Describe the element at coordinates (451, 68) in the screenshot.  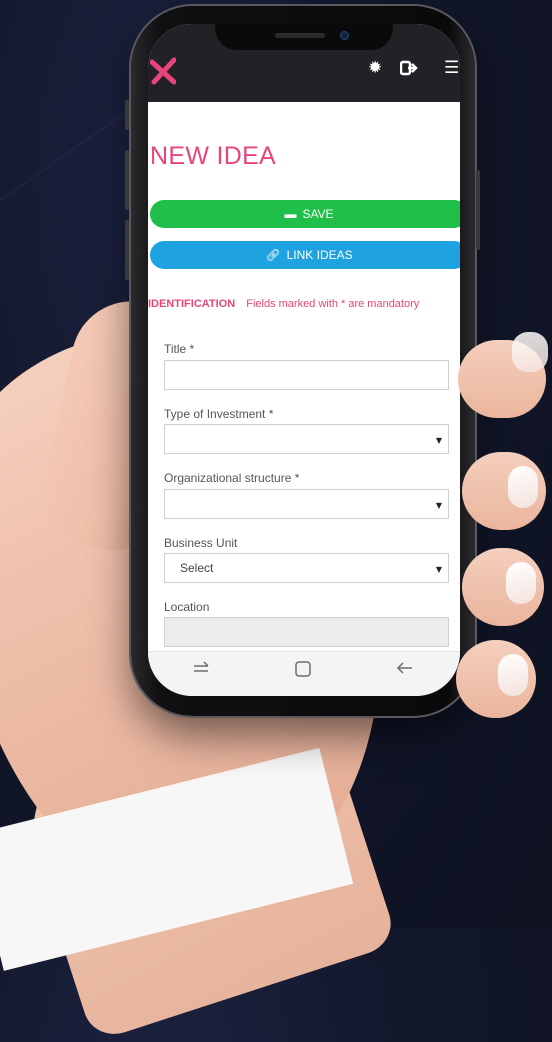
I see `hamburger-menu-icon: ☰` at that location.